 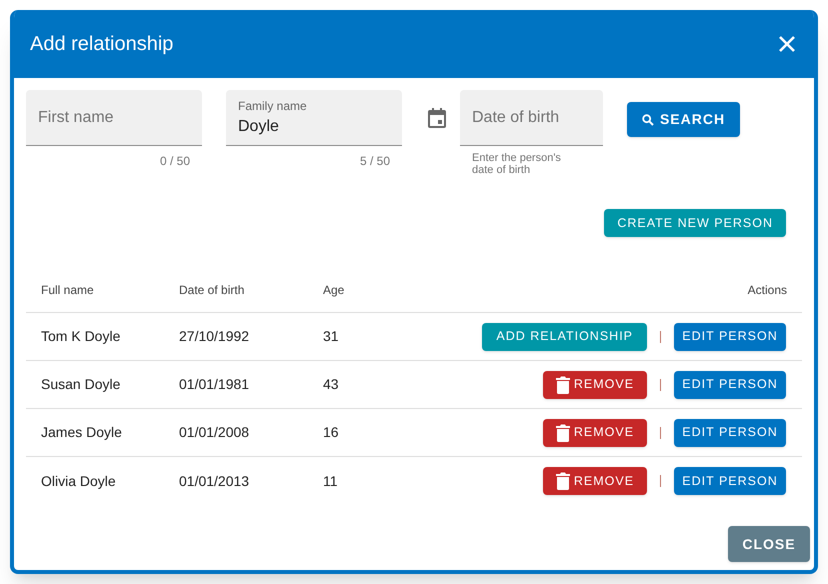 I want to click on family-name-field: Family name Doyle, so click(x=314, y=118).